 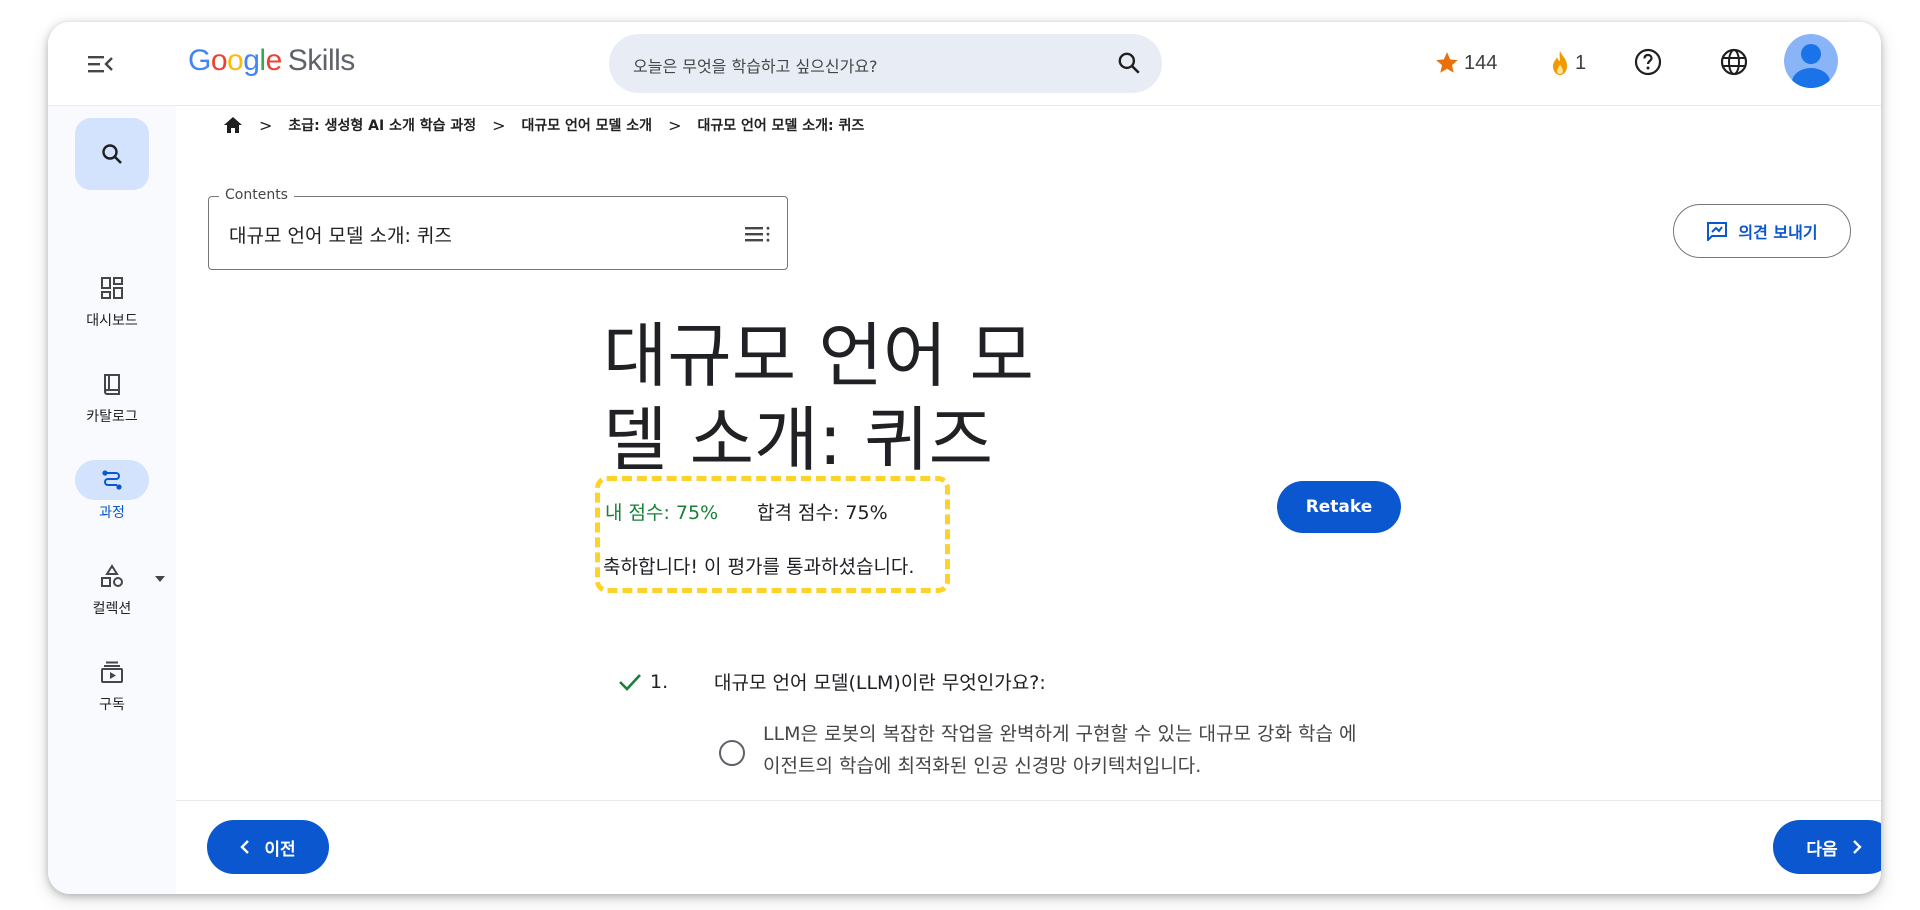 I want to click on route-icon, so click(x=112, y=480).